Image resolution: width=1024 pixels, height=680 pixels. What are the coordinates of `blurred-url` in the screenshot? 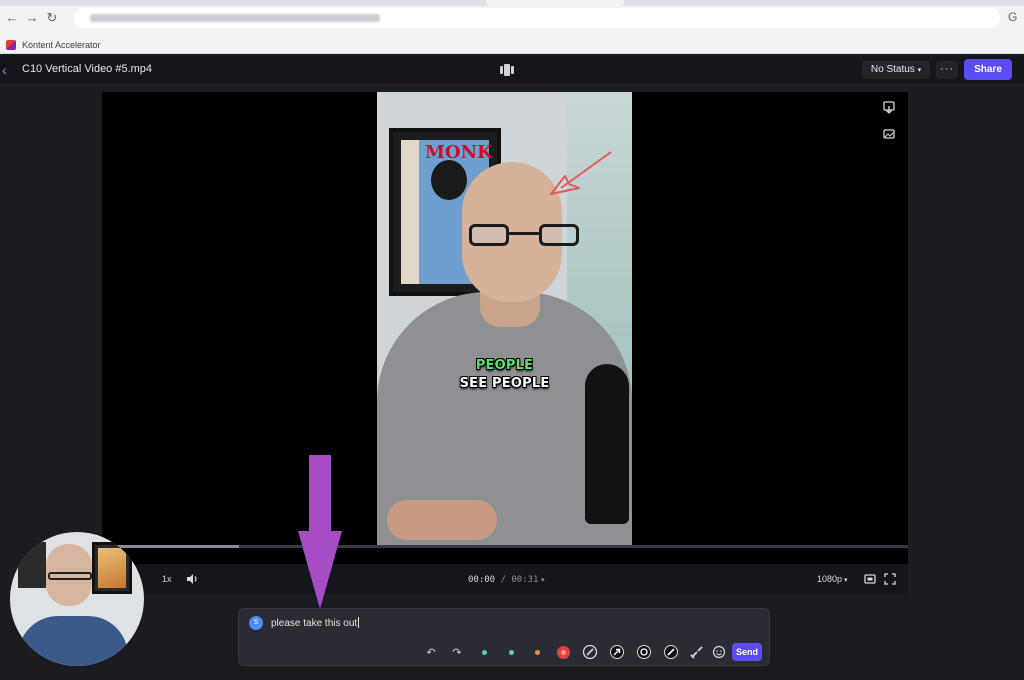 It's located at (235, 18).